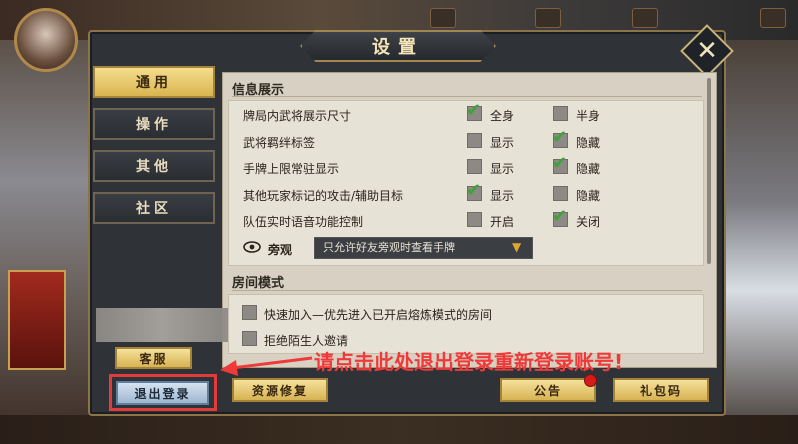  What do you see at coordinates (399, 429) in the screenshot?
I see `game-bottom-bar` at bounding box center [399, 429].